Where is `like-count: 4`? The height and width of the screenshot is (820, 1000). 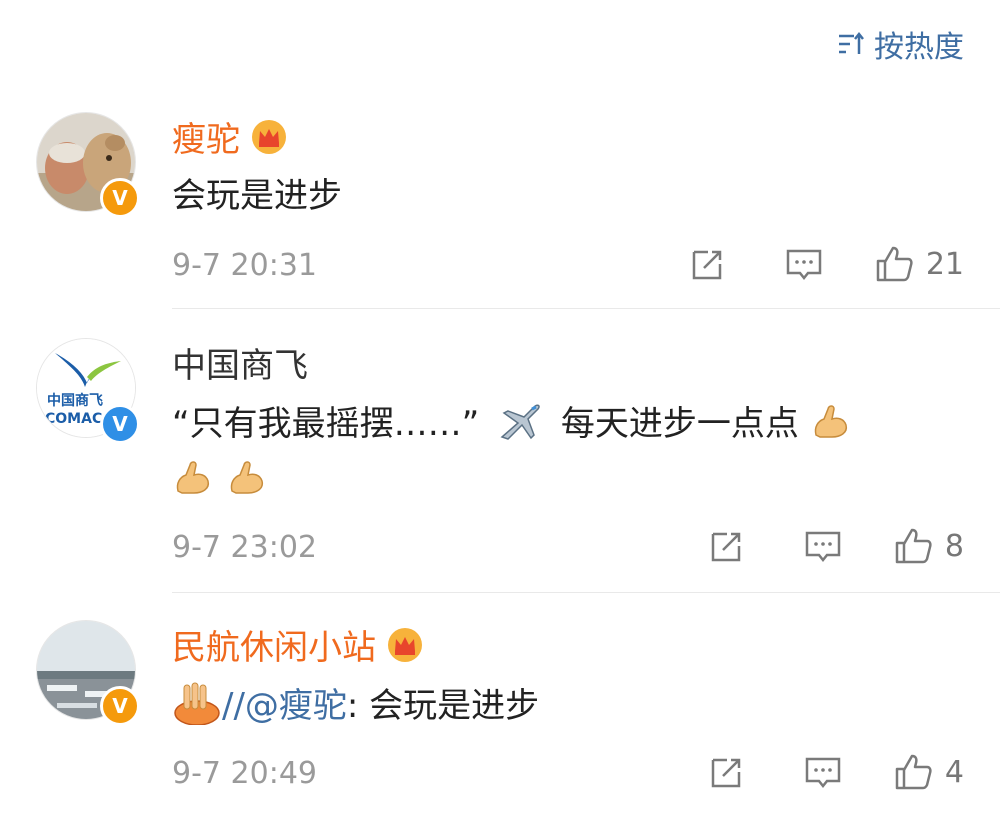
like-count: 4 is located at coordinates (954, 772).